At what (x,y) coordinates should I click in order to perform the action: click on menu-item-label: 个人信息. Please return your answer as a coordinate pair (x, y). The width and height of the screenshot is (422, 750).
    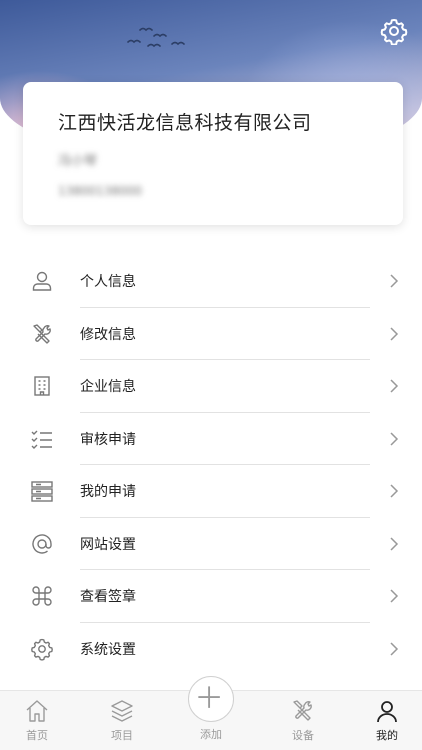
    Looking at the image, I should click on (108, 282).